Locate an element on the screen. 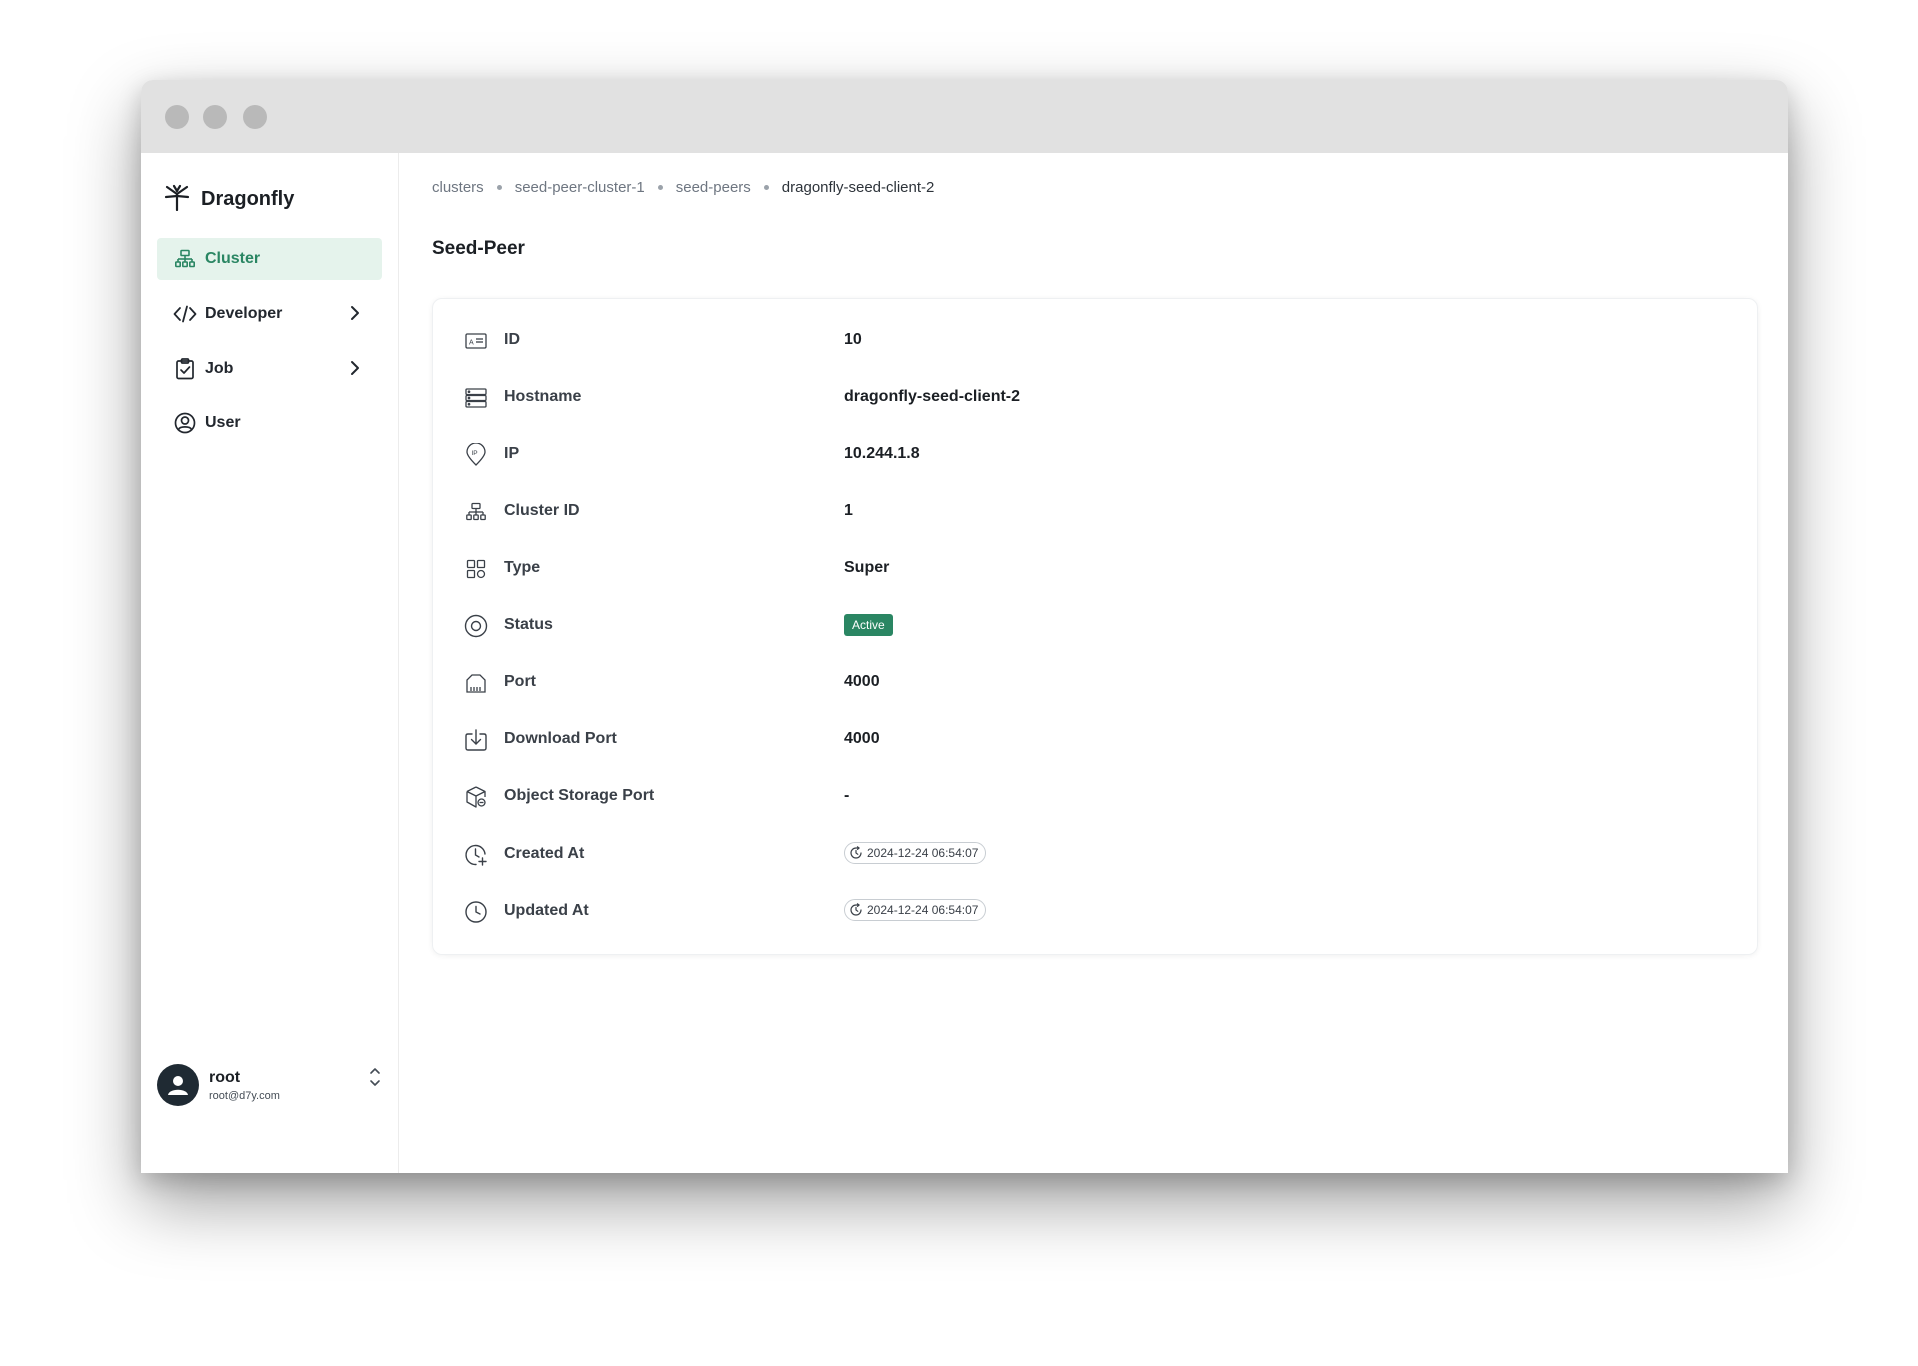 This screenshot has width=1918, height=1366. detail-value-port: 4000 is located at coordinates (862, 681).